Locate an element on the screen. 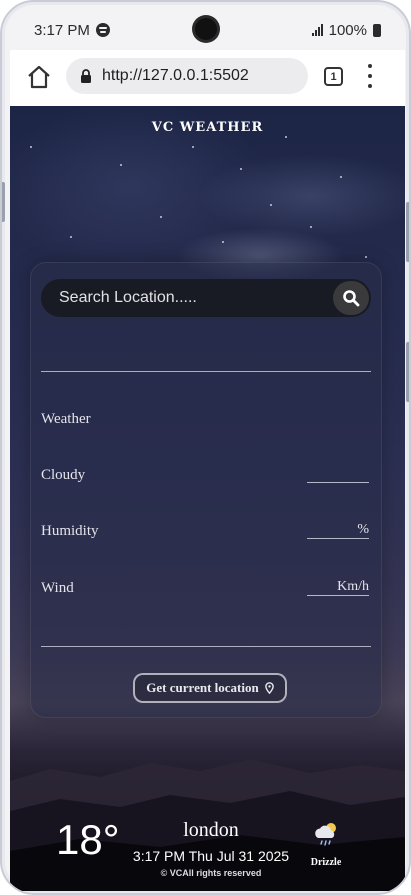 This screenshot has width=411, height=895. front-camera is located at coordinates (206, 29).